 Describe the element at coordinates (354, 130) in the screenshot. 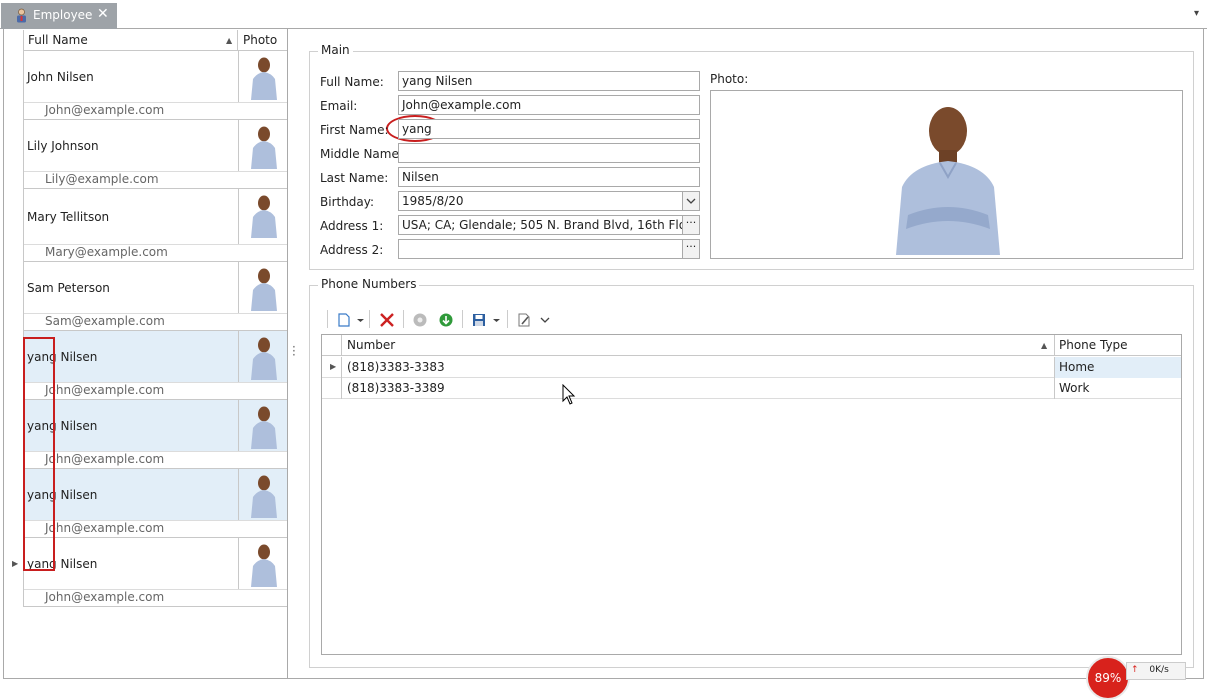

I see `first-name-label: First Name:` at that location.